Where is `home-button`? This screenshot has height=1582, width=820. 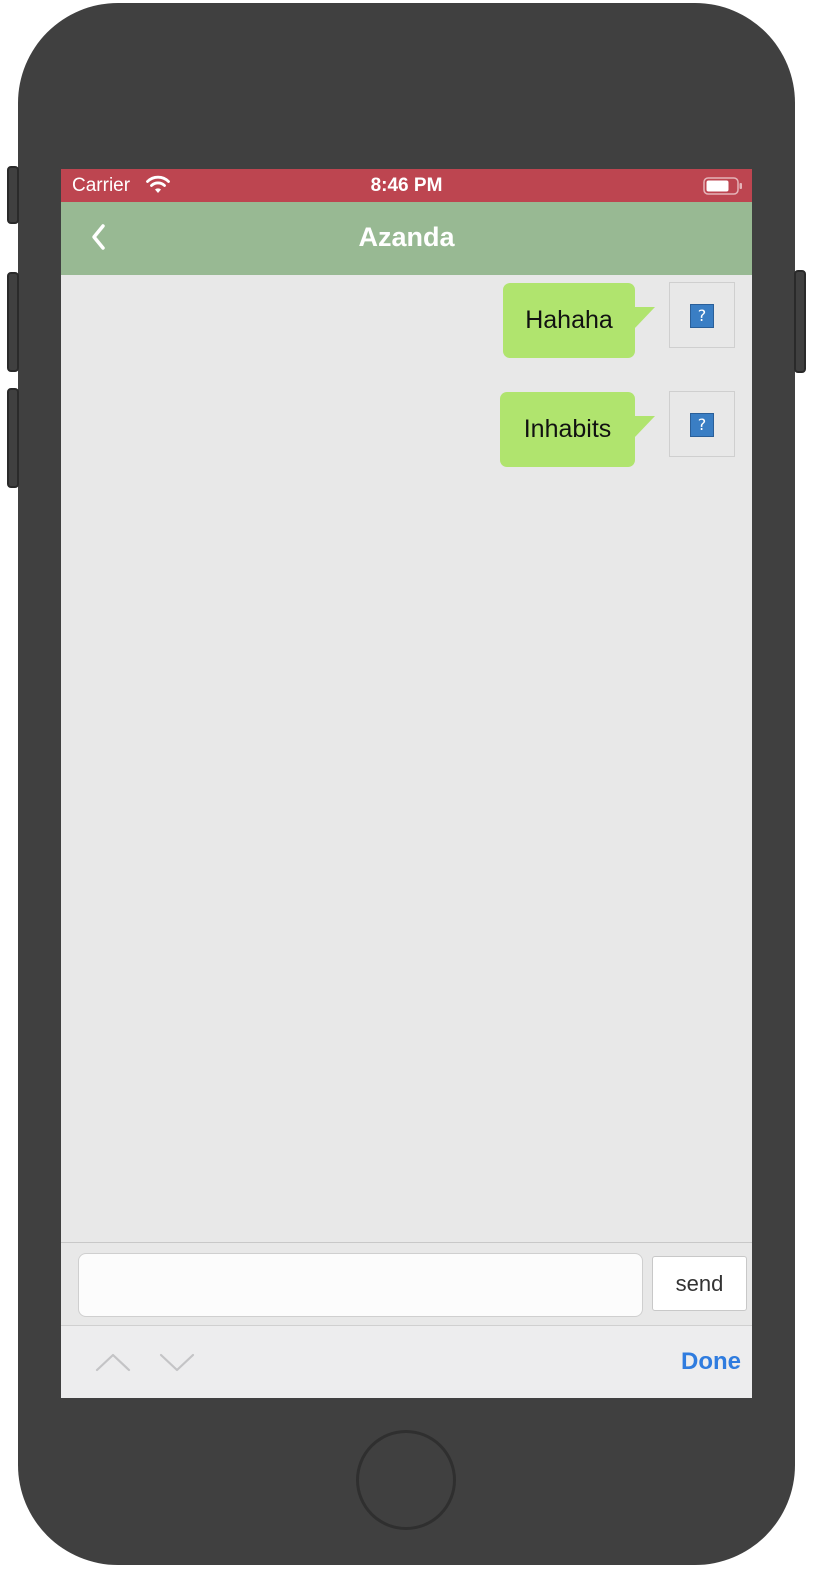
home-button is located at coordinates (406, 1480).